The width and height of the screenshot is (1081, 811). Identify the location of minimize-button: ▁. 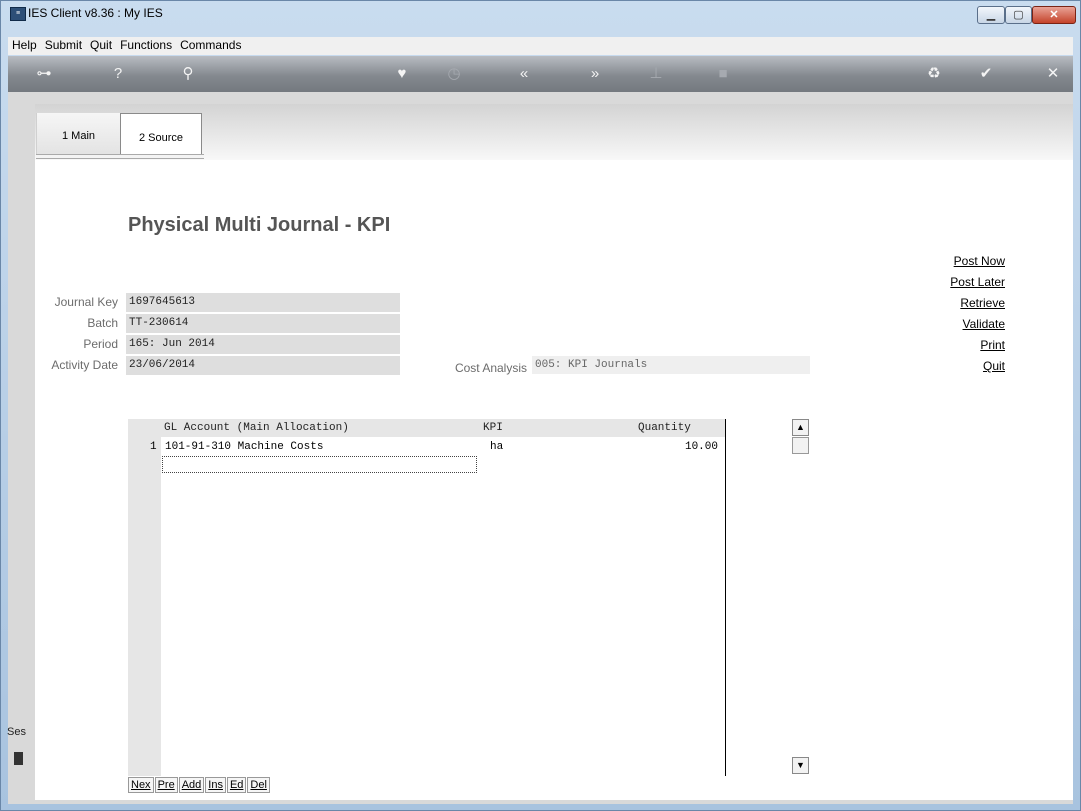
(991, 15).